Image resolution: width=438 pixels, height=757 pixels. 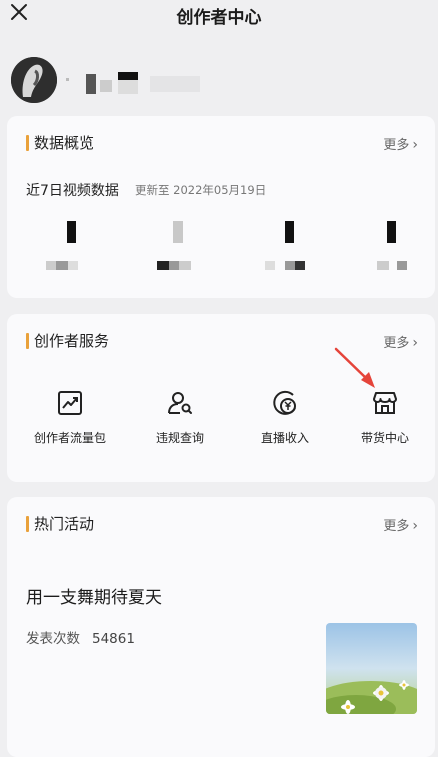 What do you see at coordinates (180, 403) in the screenshot?
I see `user-search-icon` at bounding box center [180, 403].